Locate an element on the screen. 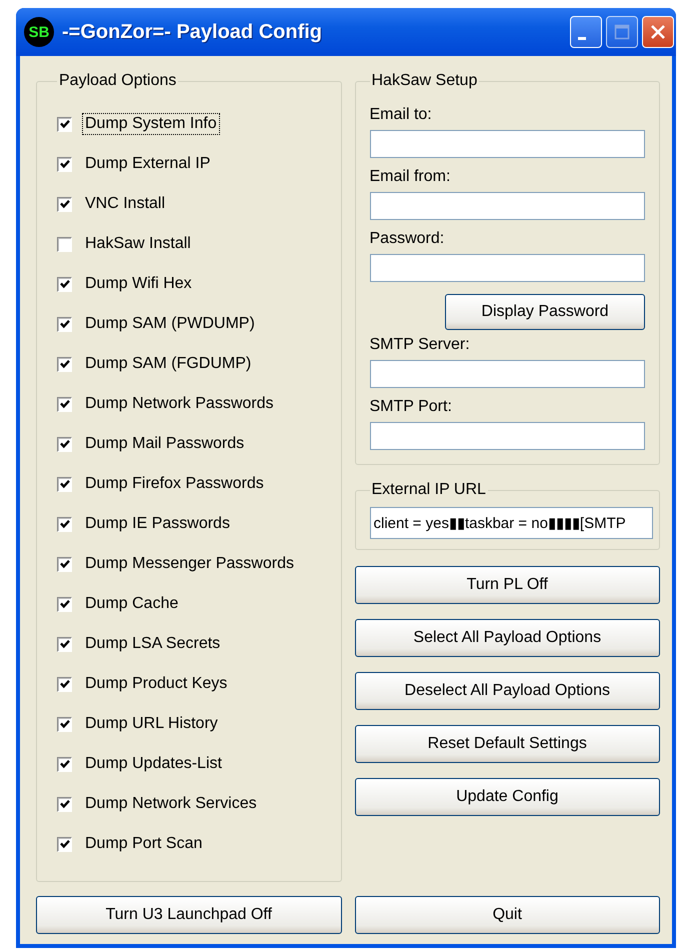  field-label: Password: is located at coordinates (408, 239).